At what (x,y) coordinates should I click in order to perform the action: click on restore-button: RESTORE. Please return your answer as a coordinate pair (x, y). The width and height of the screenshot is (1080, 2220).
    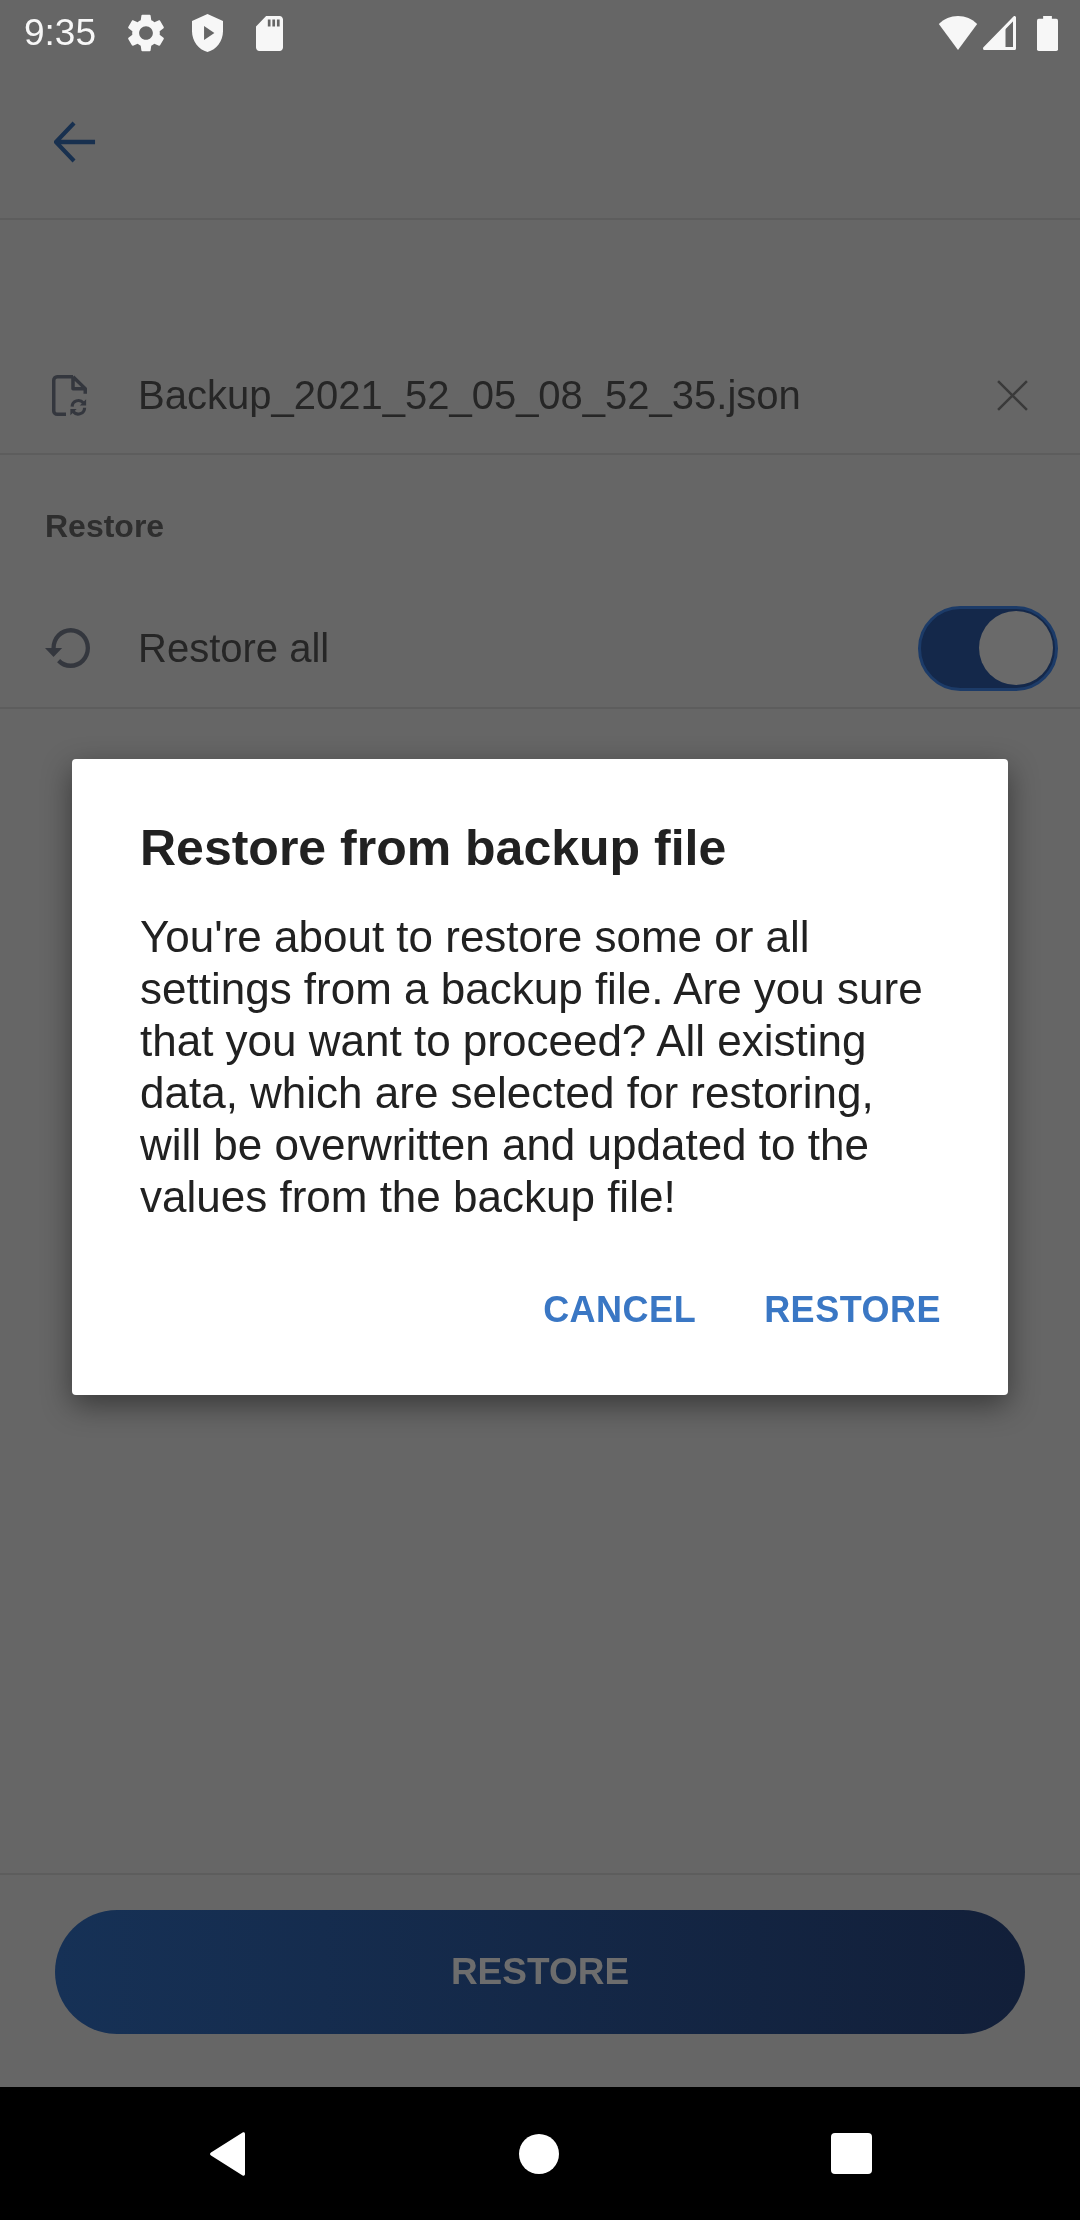
    Looking at the image, I should click on (540, 1972).